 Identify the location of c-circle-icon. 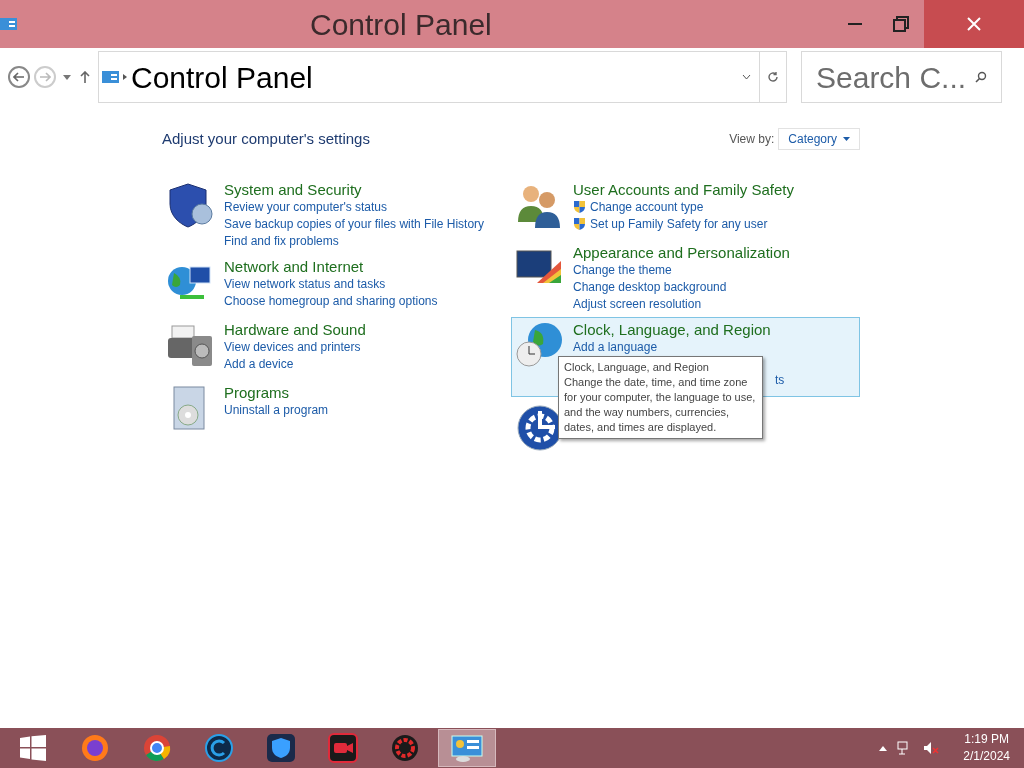
(219, 748).